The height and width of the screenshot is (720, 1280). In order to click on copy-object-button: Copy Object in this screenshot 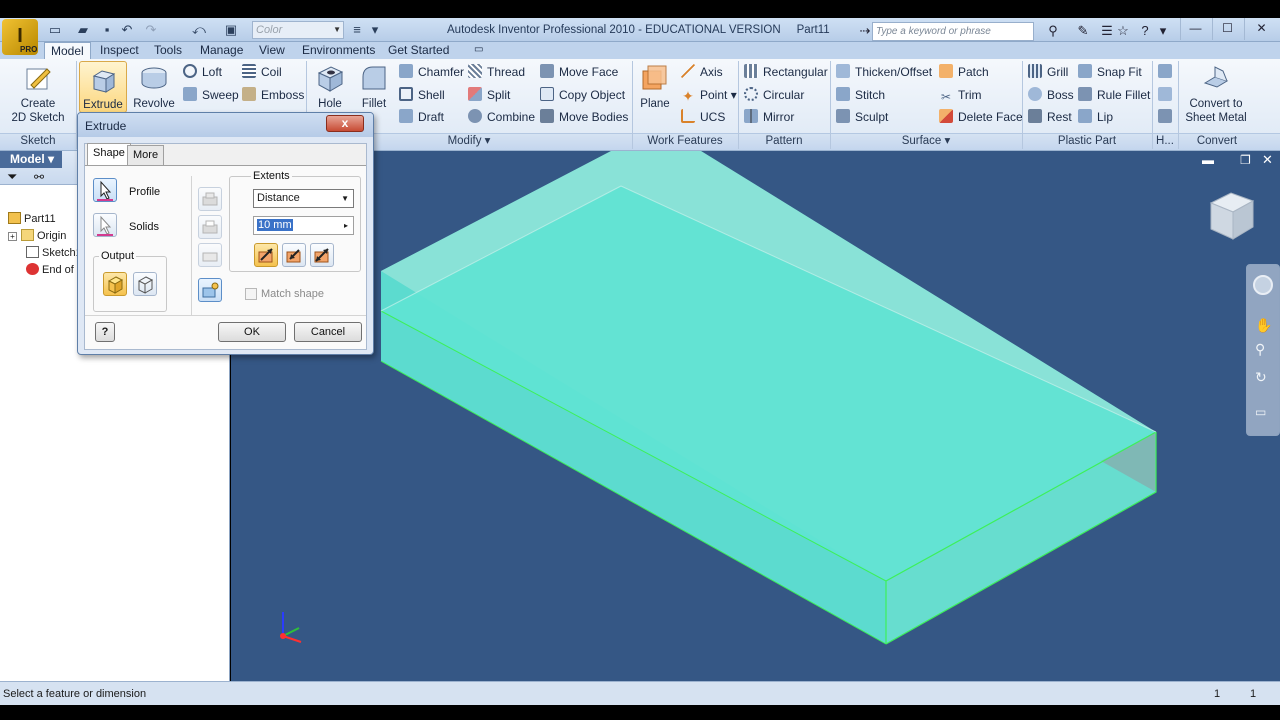, I will do `click(582, 95)`.